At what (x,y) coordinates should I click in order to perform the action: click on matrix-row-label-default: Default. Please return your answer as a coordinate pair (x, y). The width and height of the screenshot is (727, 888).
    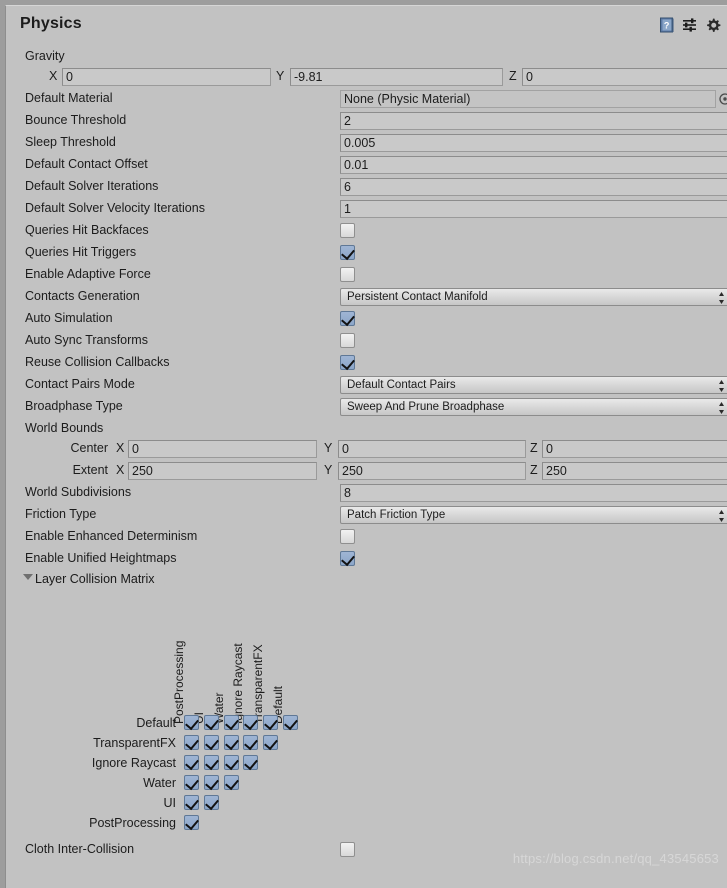
    Looking at the image, I should click on (156, 723).